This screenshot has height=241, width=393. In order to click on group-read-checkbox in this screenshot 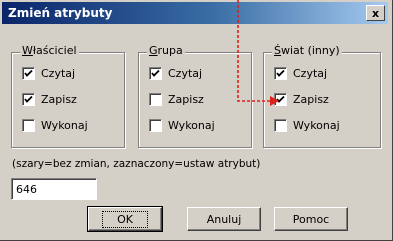, I will do `click(155, 73)`.